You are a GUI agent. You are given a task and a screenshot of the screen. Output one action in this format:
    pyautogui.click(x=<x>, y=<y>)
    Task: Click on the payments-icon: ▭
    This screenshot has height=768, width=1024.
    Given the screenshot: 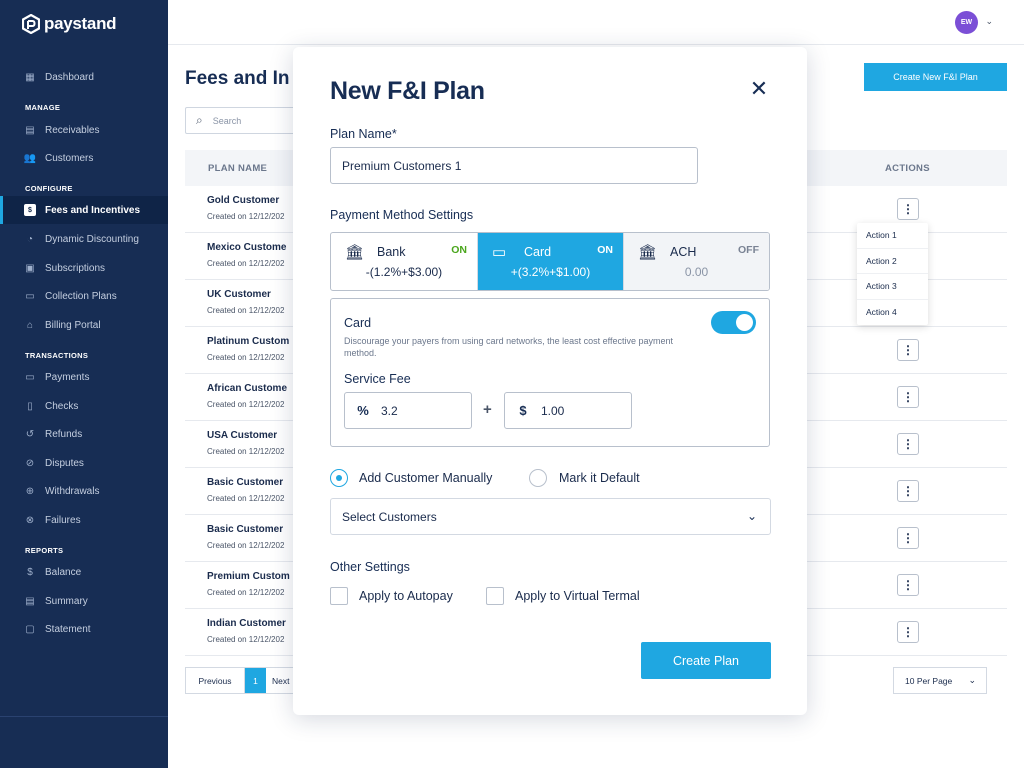 What is the action you would take?
    pyautogui.click(x=30, y=377)
    